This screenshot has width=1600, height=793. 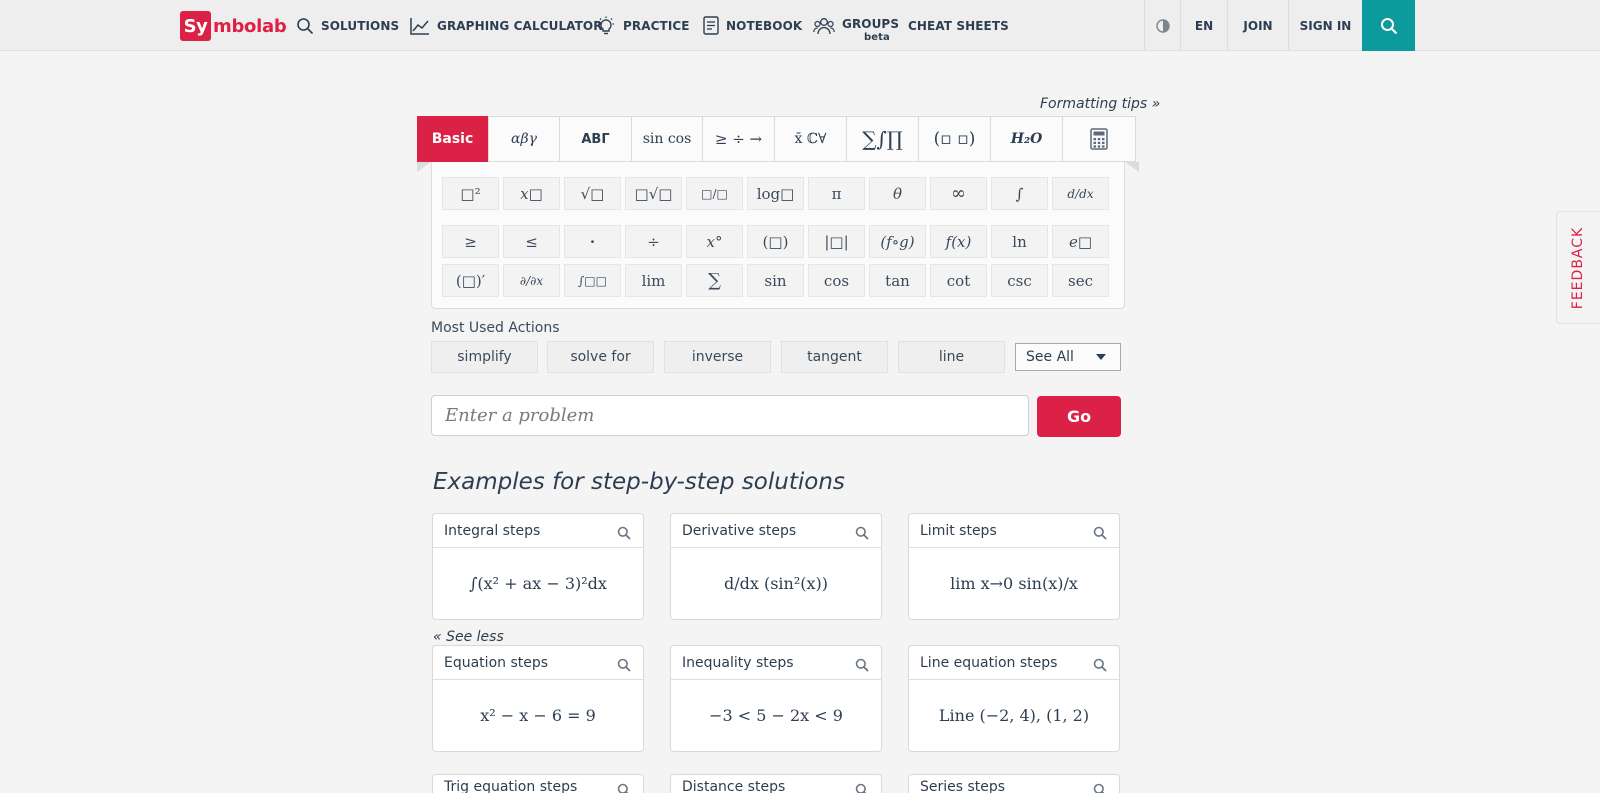 I want to click on example-card-integral: Integral steps ∫(x² + ax − 3)²dx, so click(x=538, y=566).